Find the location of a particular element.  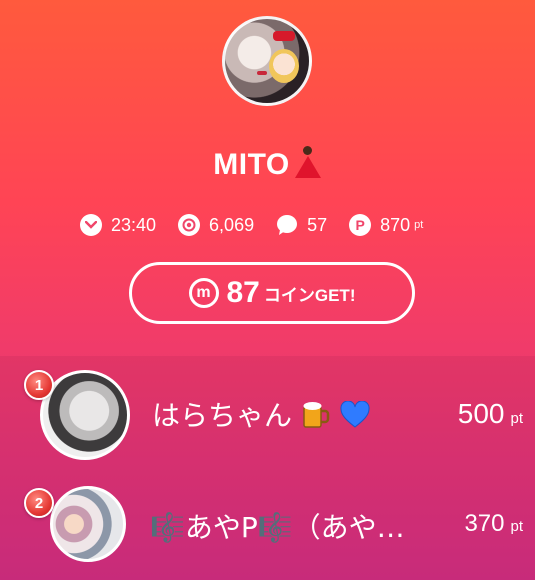

profile-name: MITO is located at coordinates (267, 164).